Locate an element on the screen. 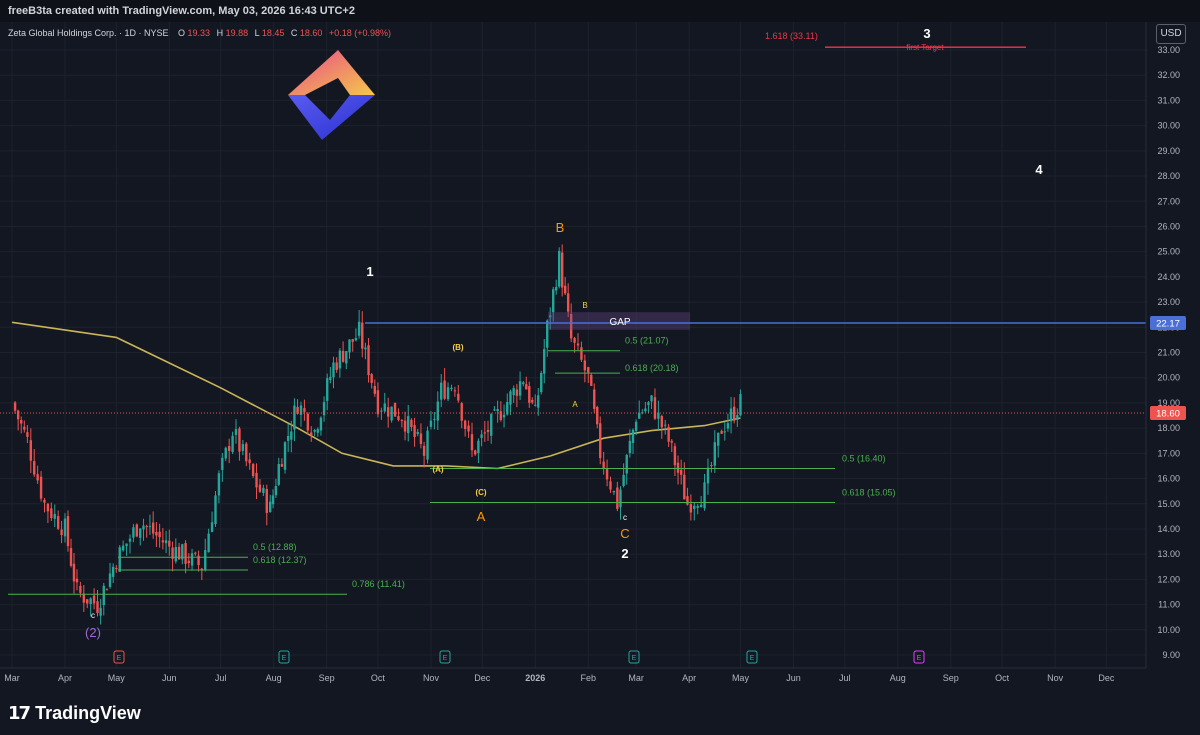 Image resolution: width=1200 pixels, height=735 pixels. y-tick-label: 9.00 is located at coordinates (1171, 655).